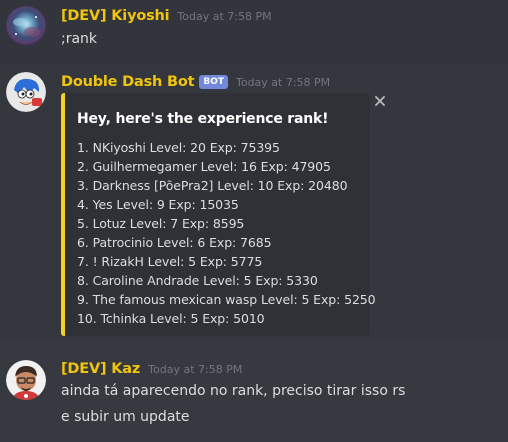 This screenshot has width=508, height=442. Describe the element at coordinates (26, 380) in the screenshot. I see `avatar-kaz` at that location.